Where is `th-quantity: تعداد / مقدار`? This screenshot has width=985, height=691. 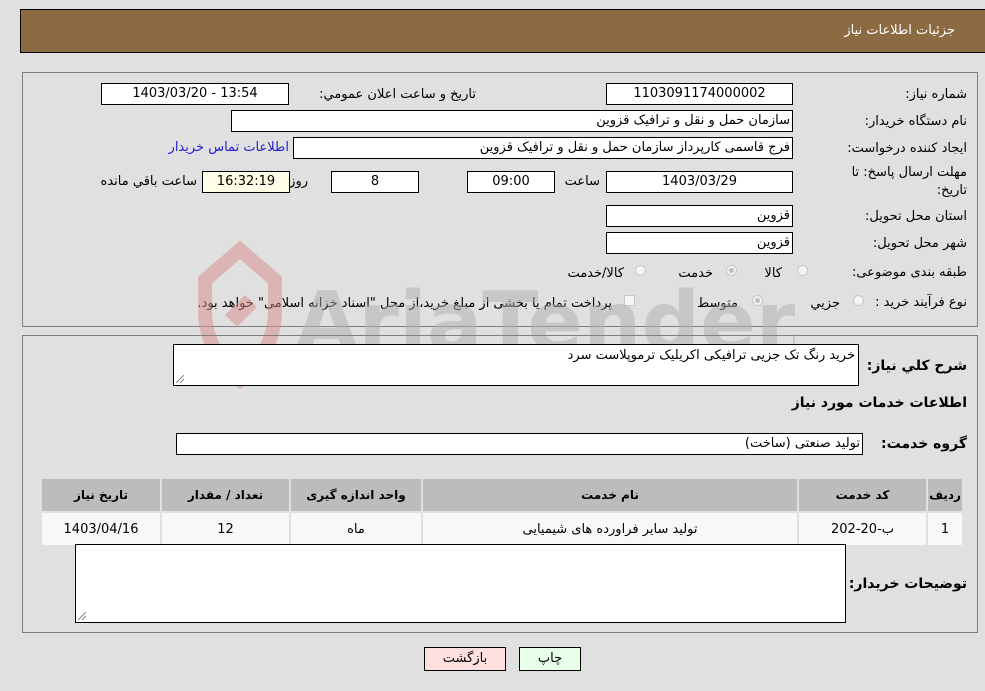
th-quantity: تعداد / مقدار is located at coordinates (225, 495).